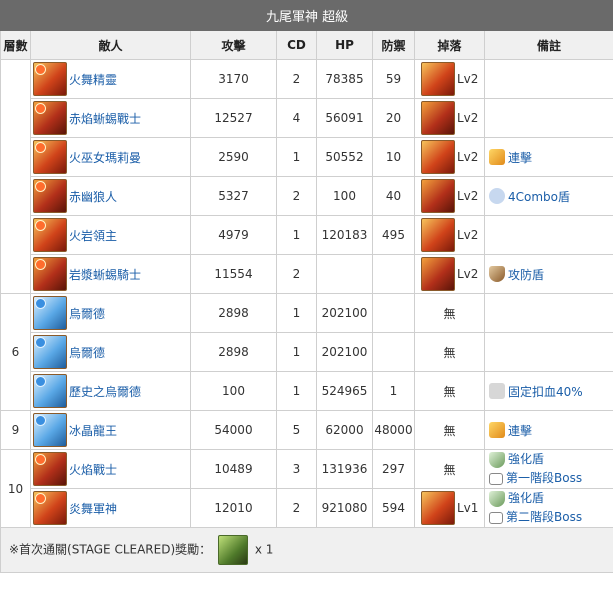 This screenshot has height=594, width=613. What do you see at coordinates (233, 196) in the screenshot?
I see `attack-value: 5327` at bounding box center [233, 196].